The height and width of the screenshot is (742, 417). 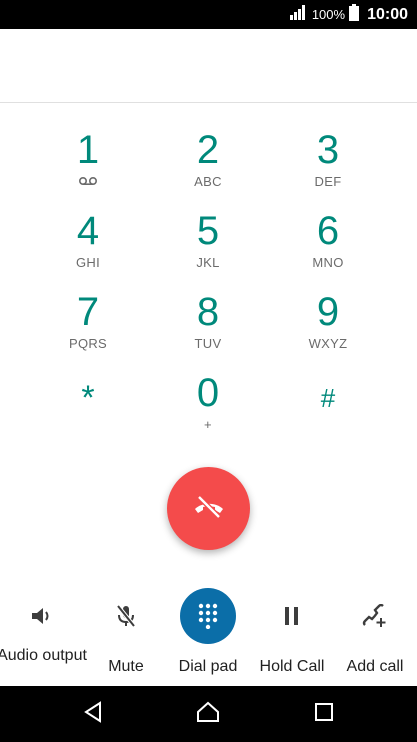 I want to click on home-icon, so click(x=208, y=714).